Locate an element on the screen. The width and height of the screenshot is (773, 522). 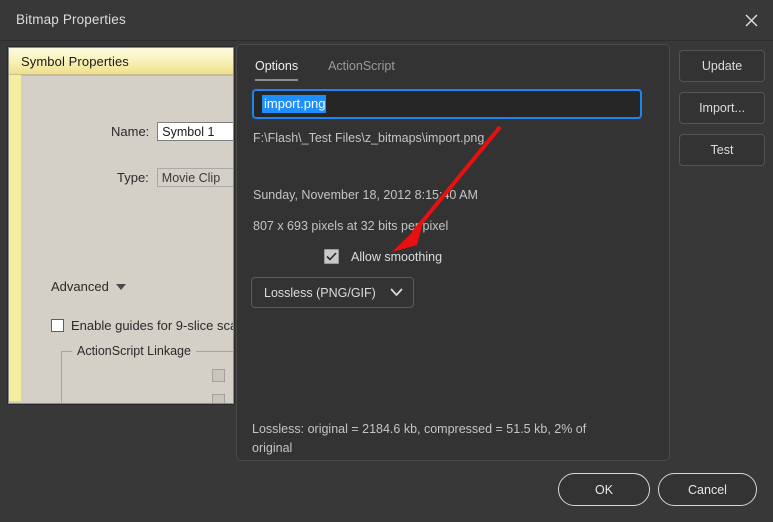
background-export-frame-label: Export in frame 1 is located at coordinates (232, 398).